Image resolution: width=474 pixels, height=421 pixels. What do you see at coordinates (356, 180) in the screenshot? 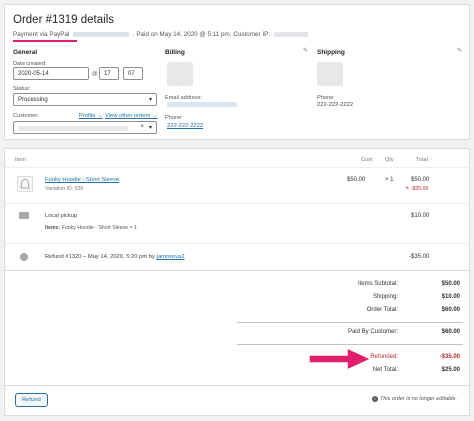
I see `product-cost: $50.00` at bounding box center [356, 180].